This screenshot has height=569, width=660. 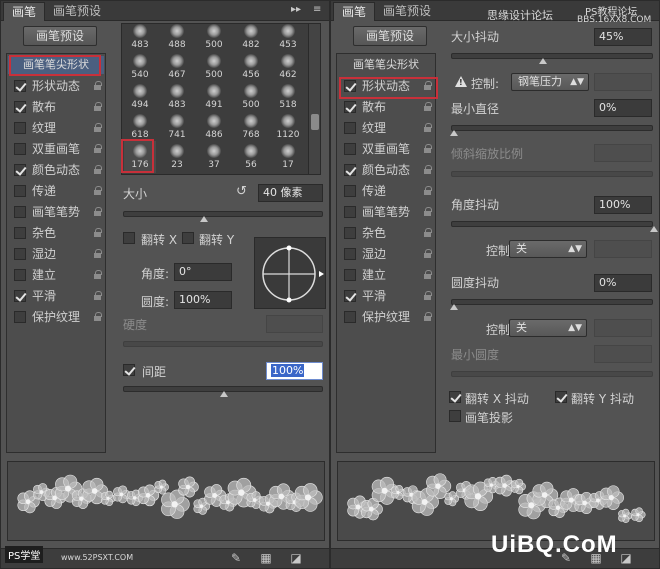 What do you see at coordinates (552, 58) in the screenshot?
I see `size-jitter-slider` at bounding box center [552, 58].